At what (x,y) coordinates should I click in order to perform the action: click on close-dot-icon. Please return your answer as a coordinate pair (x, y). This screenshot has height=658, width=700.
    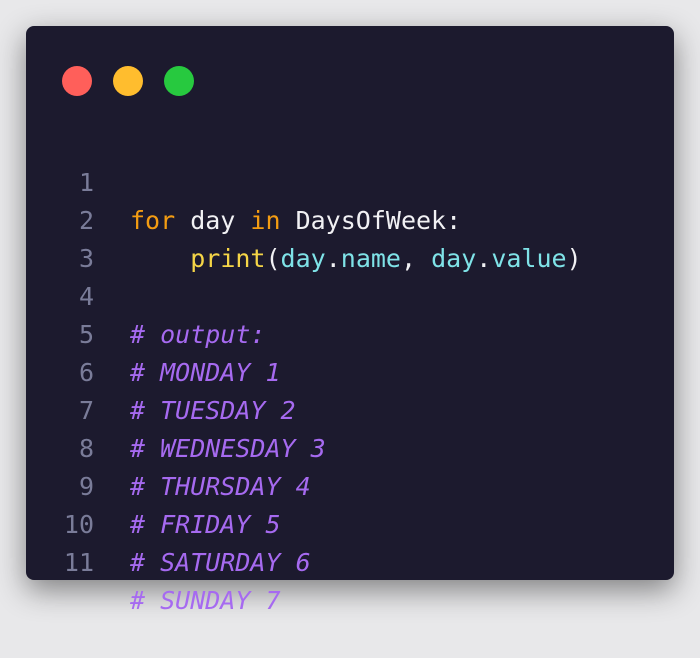
    Looking at the image, I should click on (77, 81).